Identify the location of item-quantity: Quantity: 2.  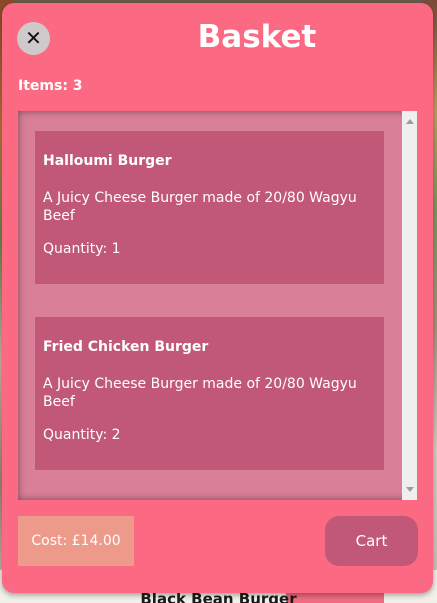
(82, 435).